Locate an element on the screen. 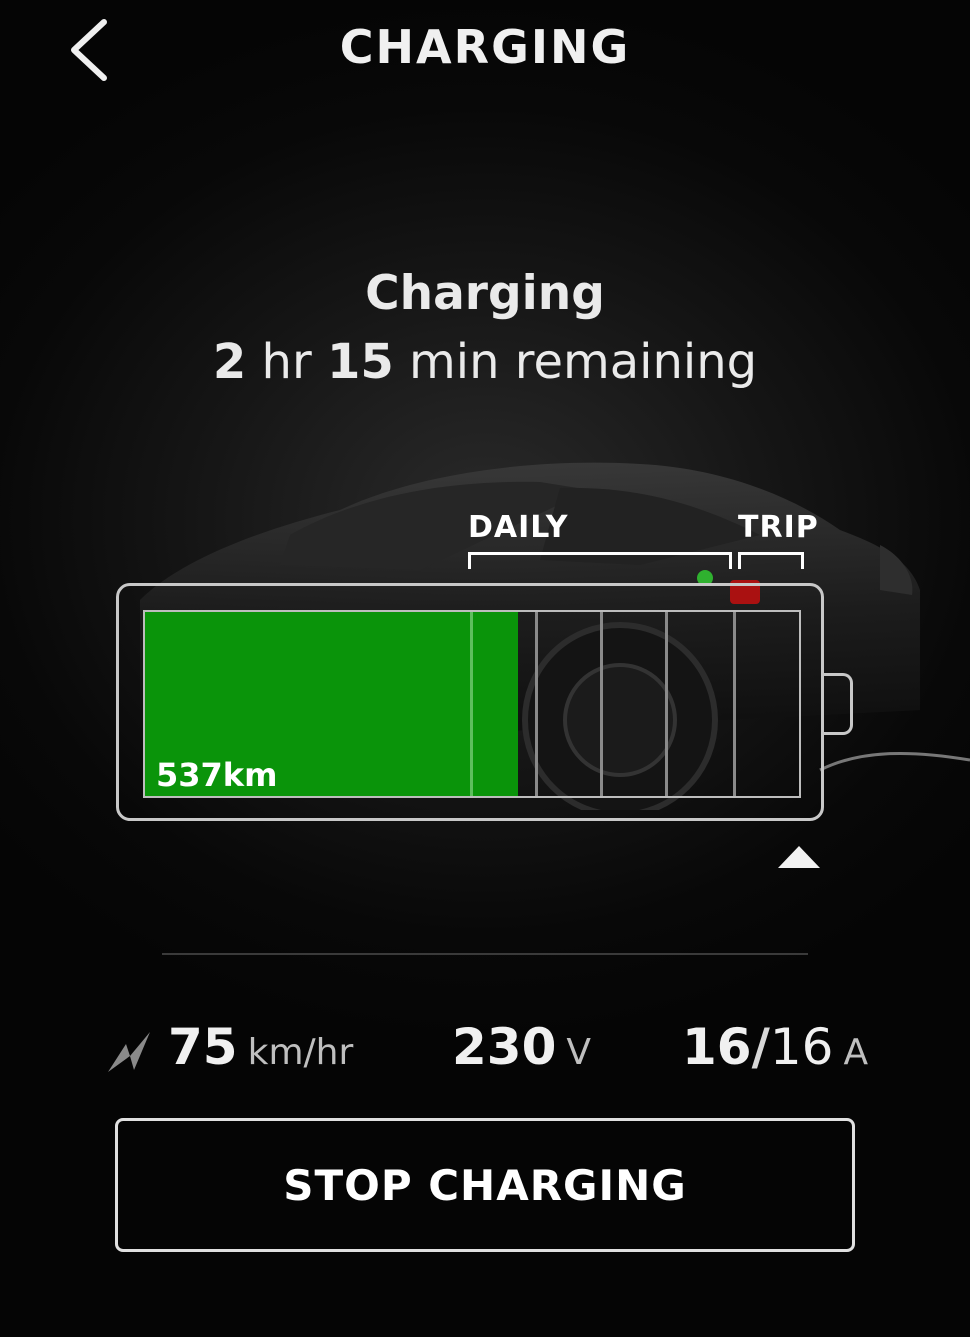  current-max: 16 is located at coordinates (801, 1047).